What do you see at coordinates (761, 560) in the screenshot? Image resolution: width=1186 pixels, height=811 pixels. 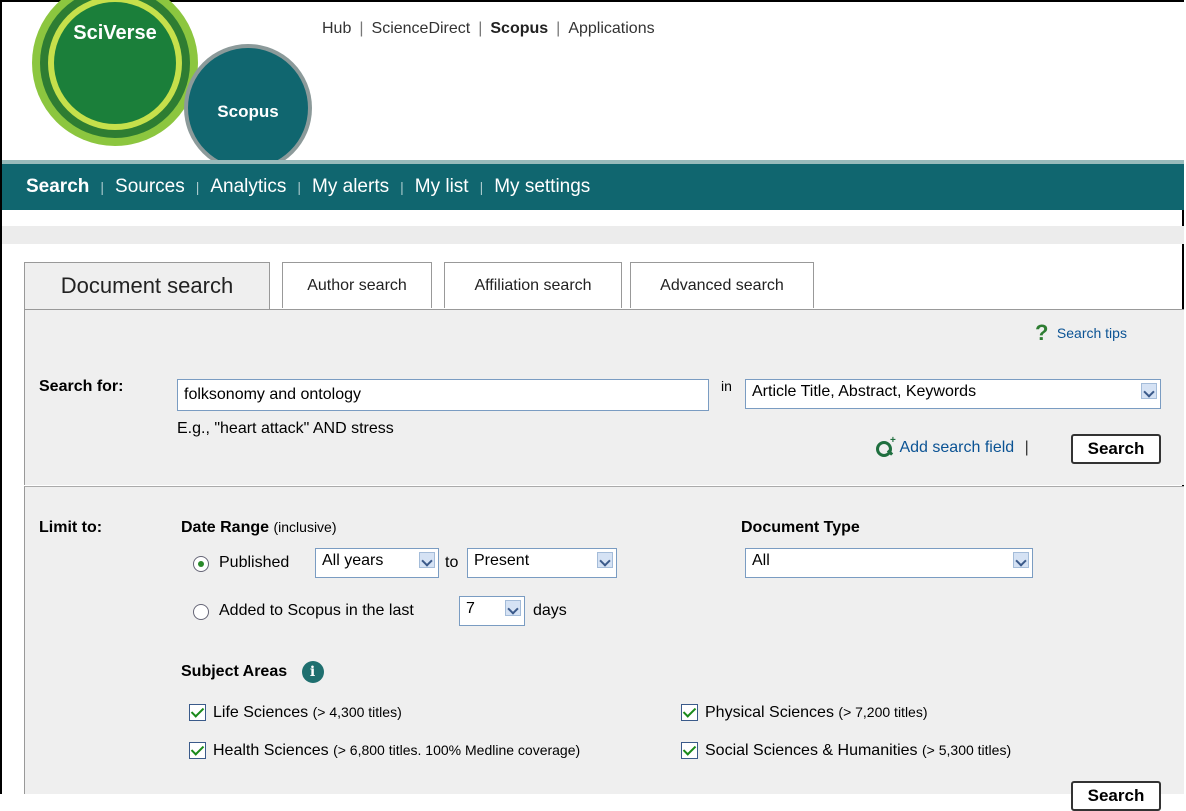 I see `doc-type-value: All` at bounding box center [761, 560].